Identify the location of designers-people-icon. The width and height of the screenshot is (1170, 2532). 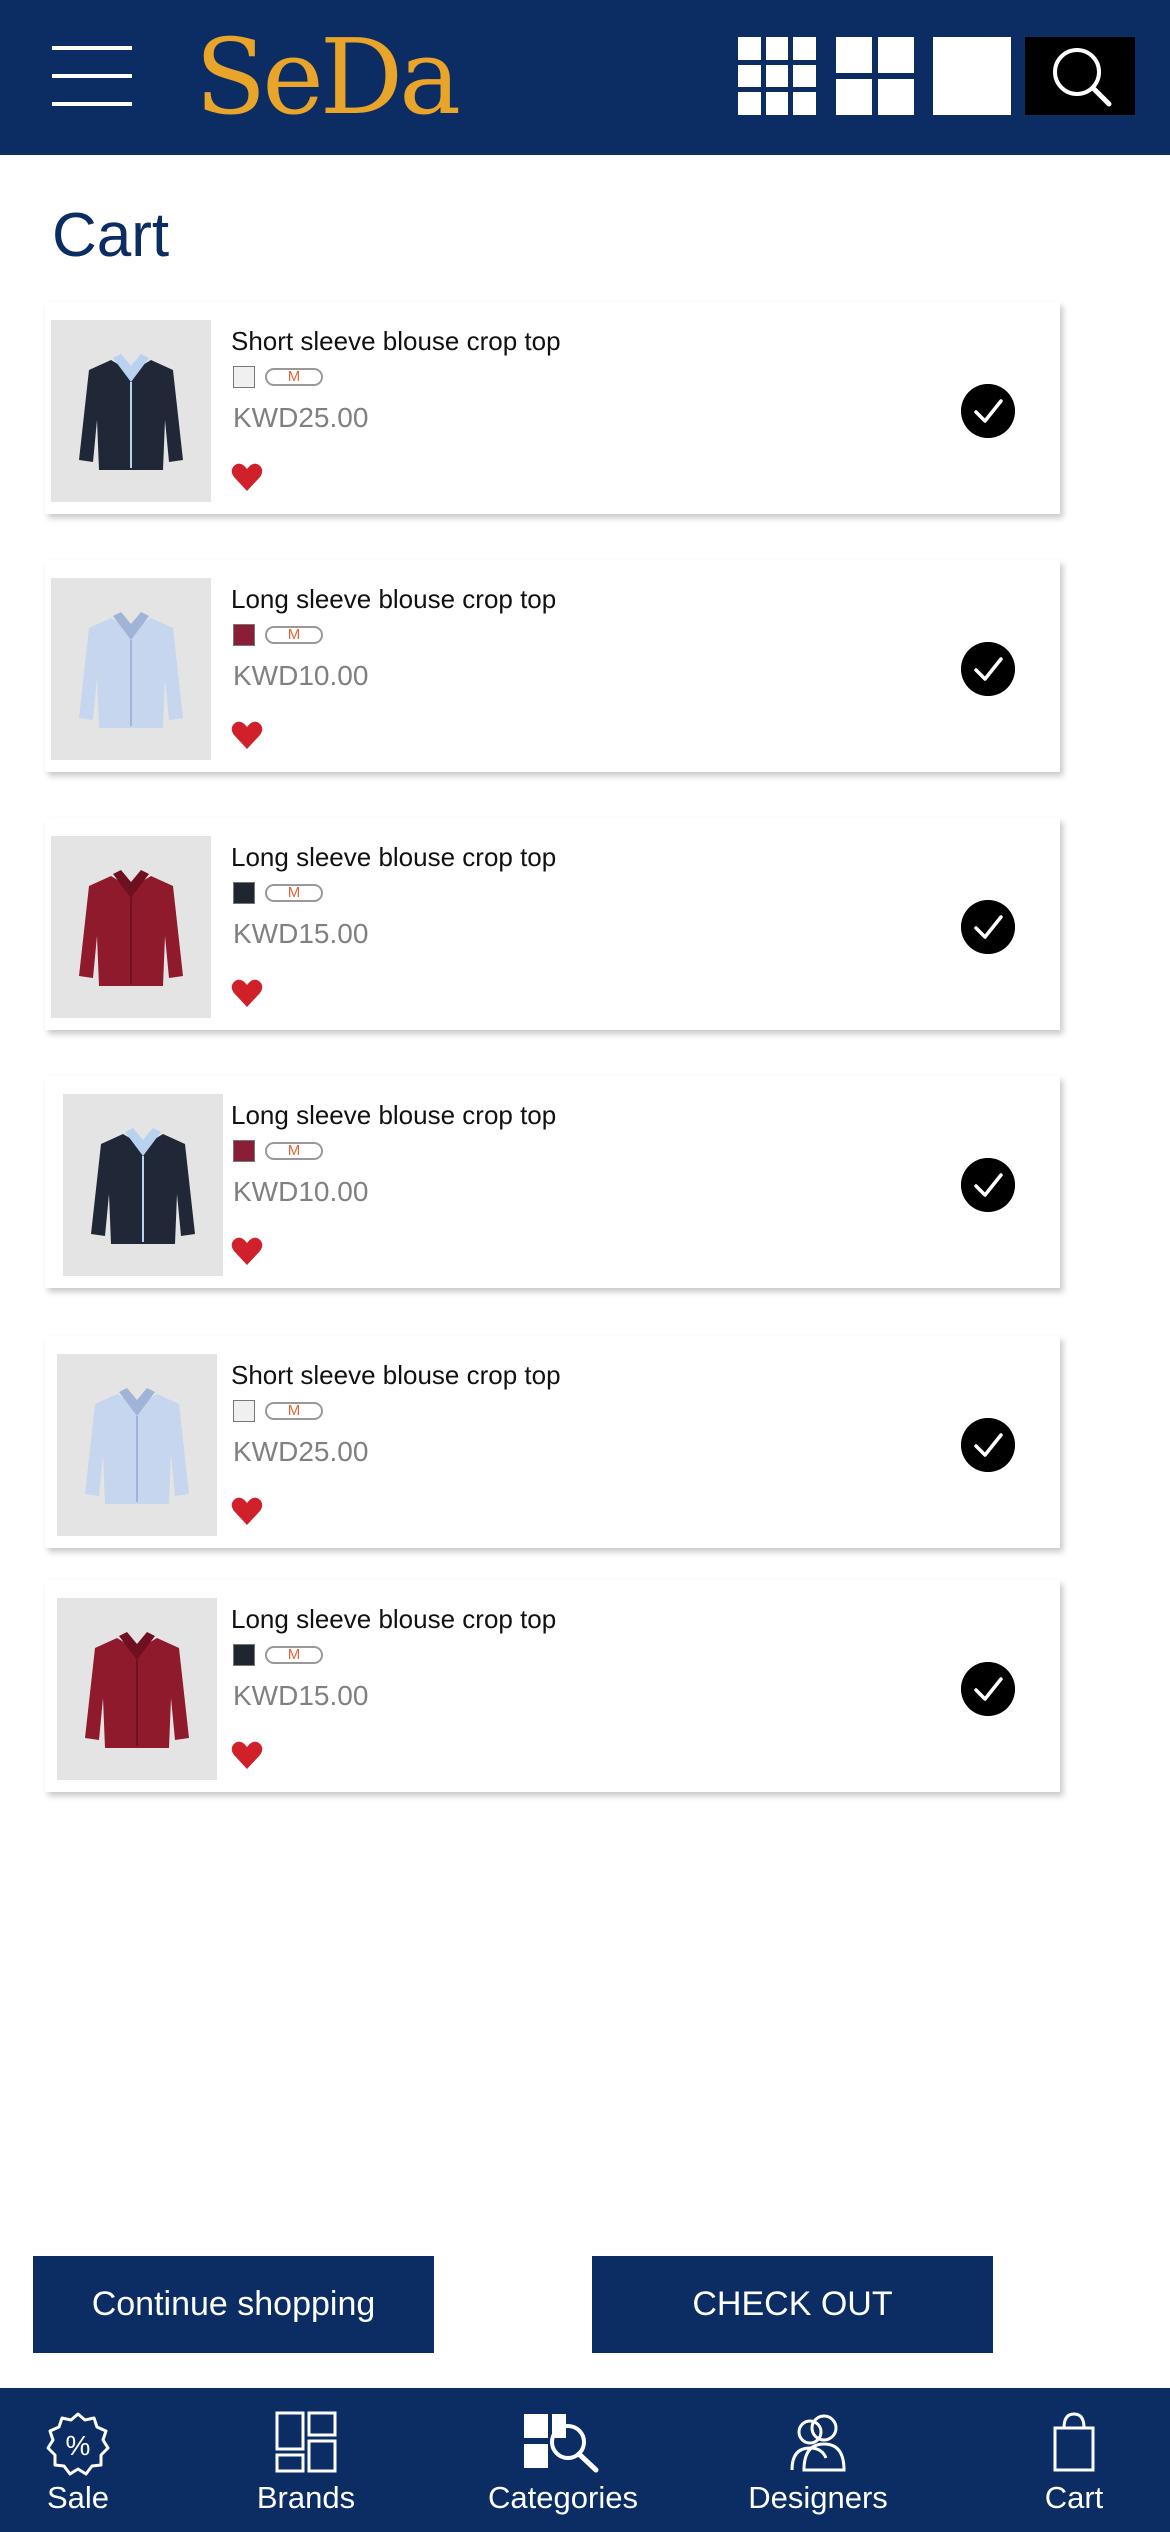
(818, 2443).